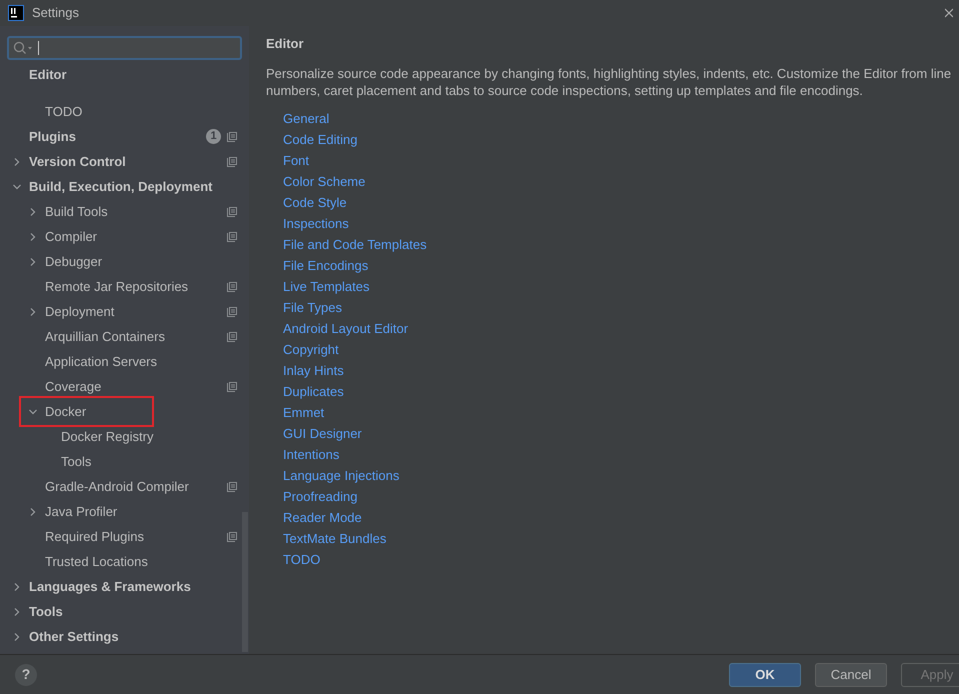 The image size is (959, 694). I want to click on settings-link: Live Templates, so click(326, 286).